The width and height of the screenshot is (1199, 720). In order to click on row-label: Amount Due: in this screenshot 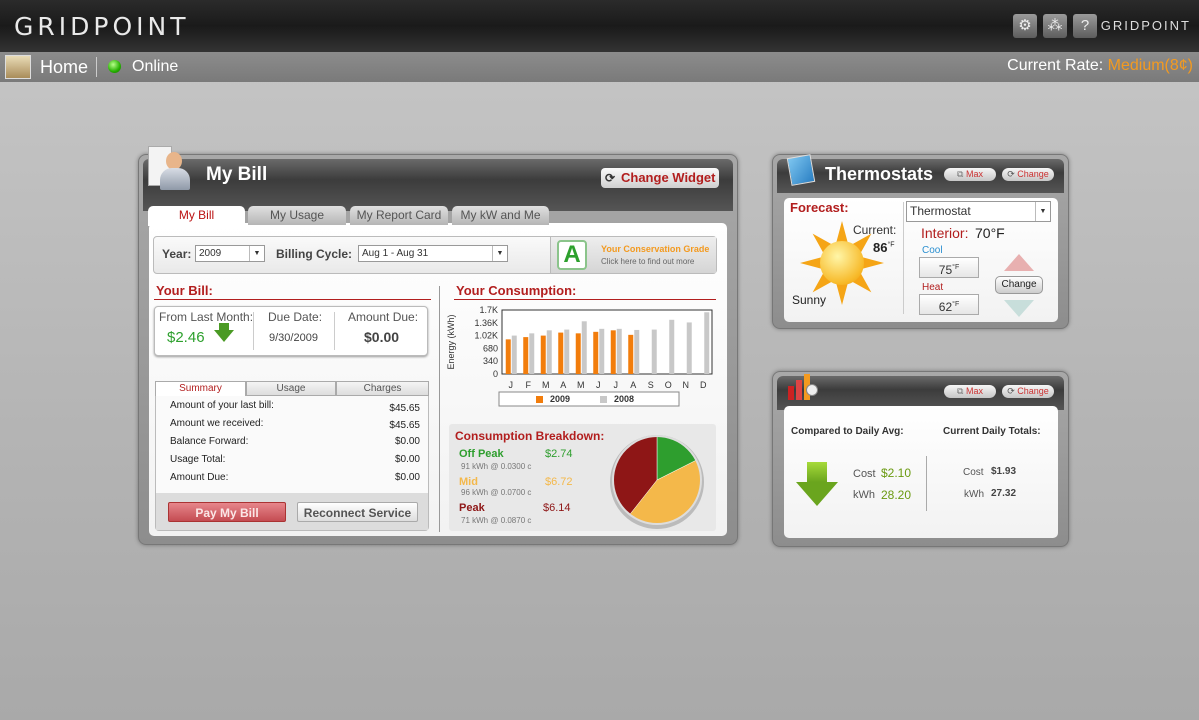, I will do `click(199, 477)`.